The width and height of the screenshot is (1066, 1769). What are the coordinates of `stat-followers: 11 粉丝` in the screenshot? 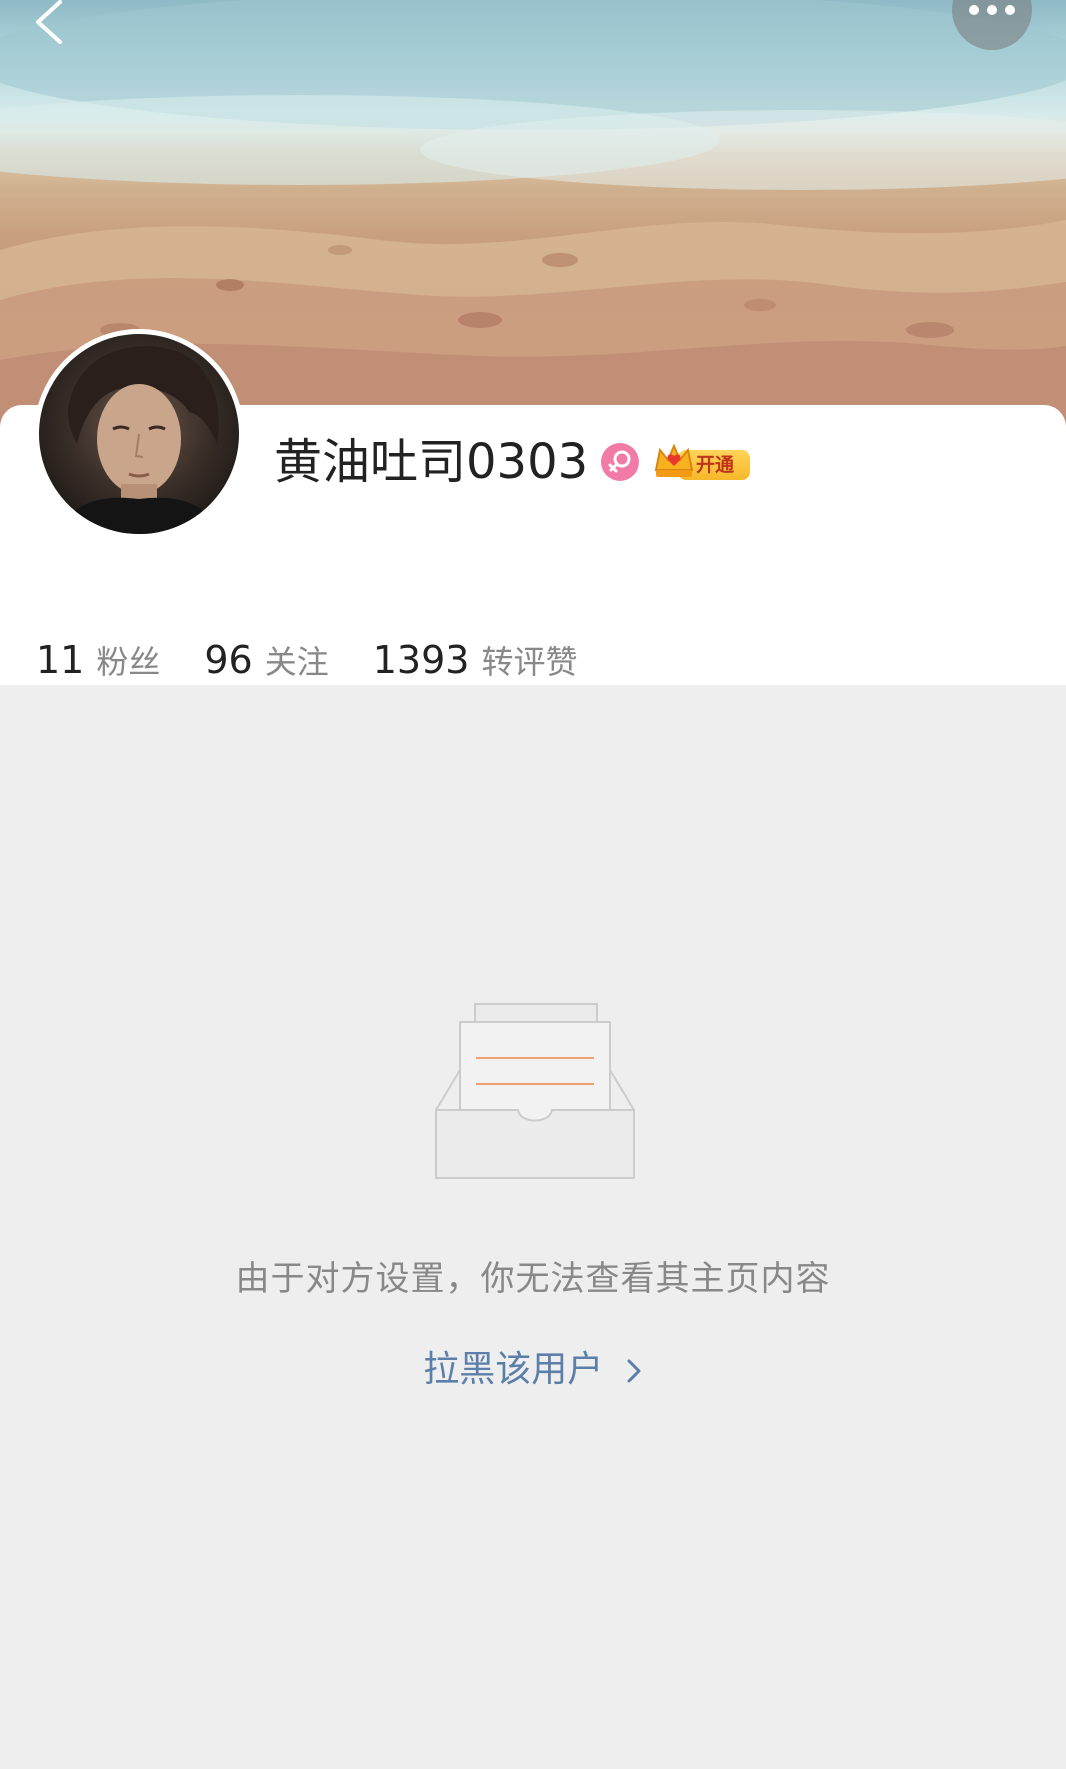 It's located at (98, 661).